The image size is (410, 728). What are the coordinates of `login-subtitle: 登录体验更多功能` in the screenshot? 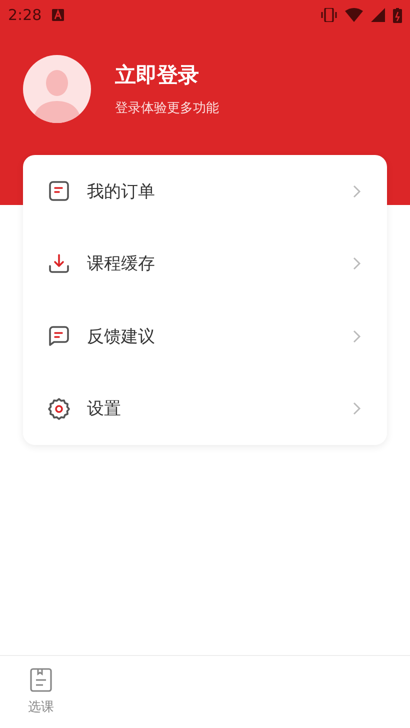 It's located at (167, 108).